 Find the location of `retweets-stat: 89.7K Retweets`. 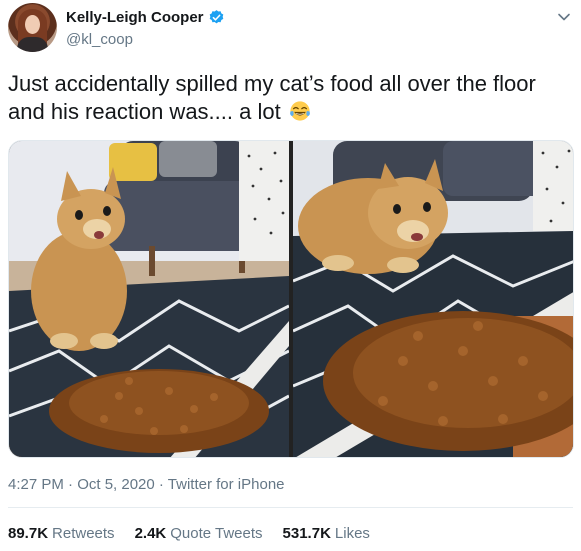

retweets-stat: 89.7K Retweets is located at coordinates (61, 533).